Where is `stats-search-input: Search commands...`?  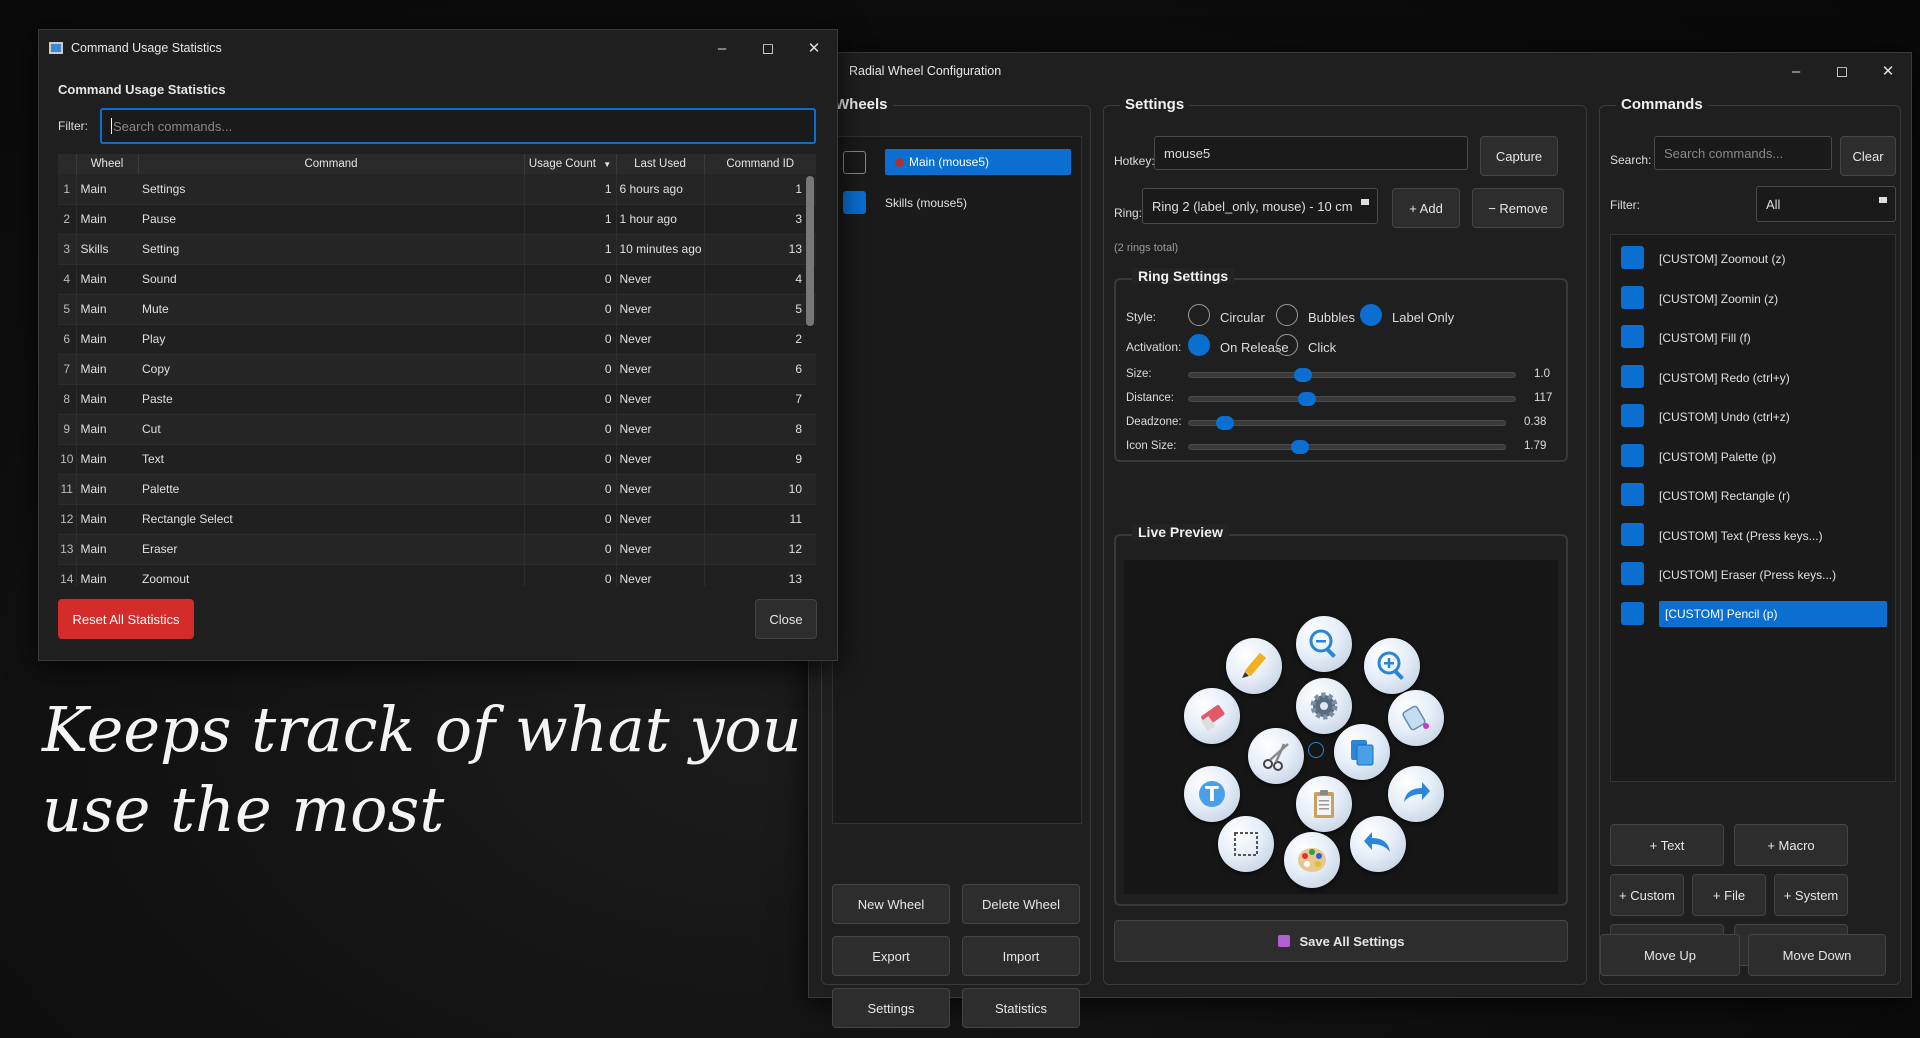 stats-search-input: Search commands... is located at coordinates (458, 126).